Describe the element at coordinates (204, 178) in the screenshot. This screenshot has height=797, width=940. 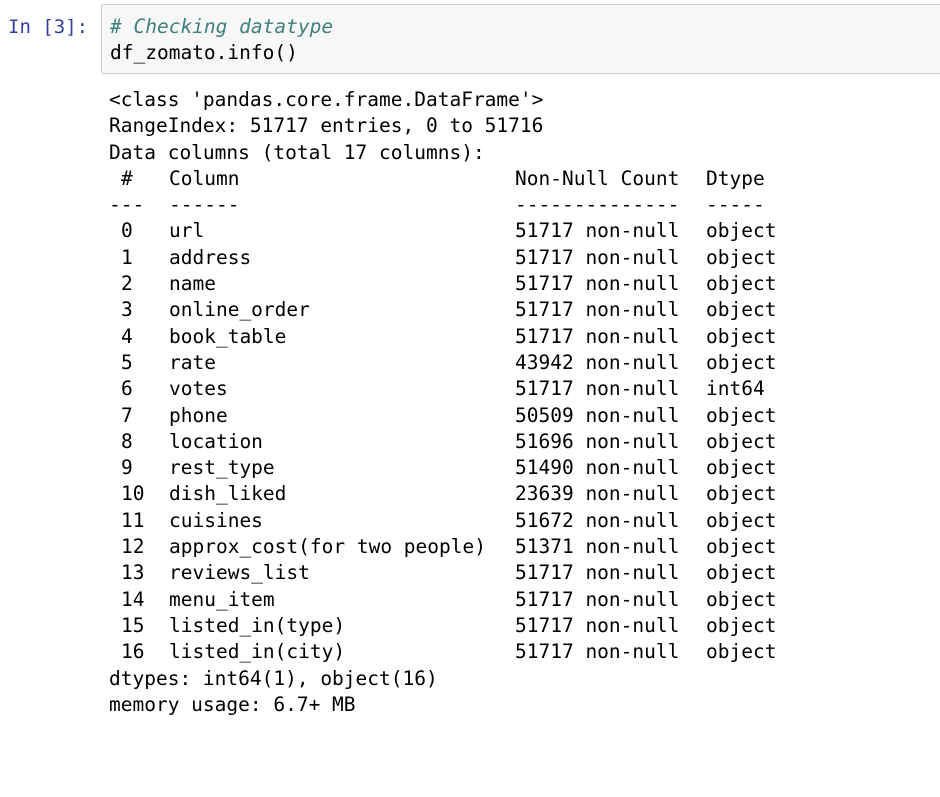
I see `header-column: Column` at that location.